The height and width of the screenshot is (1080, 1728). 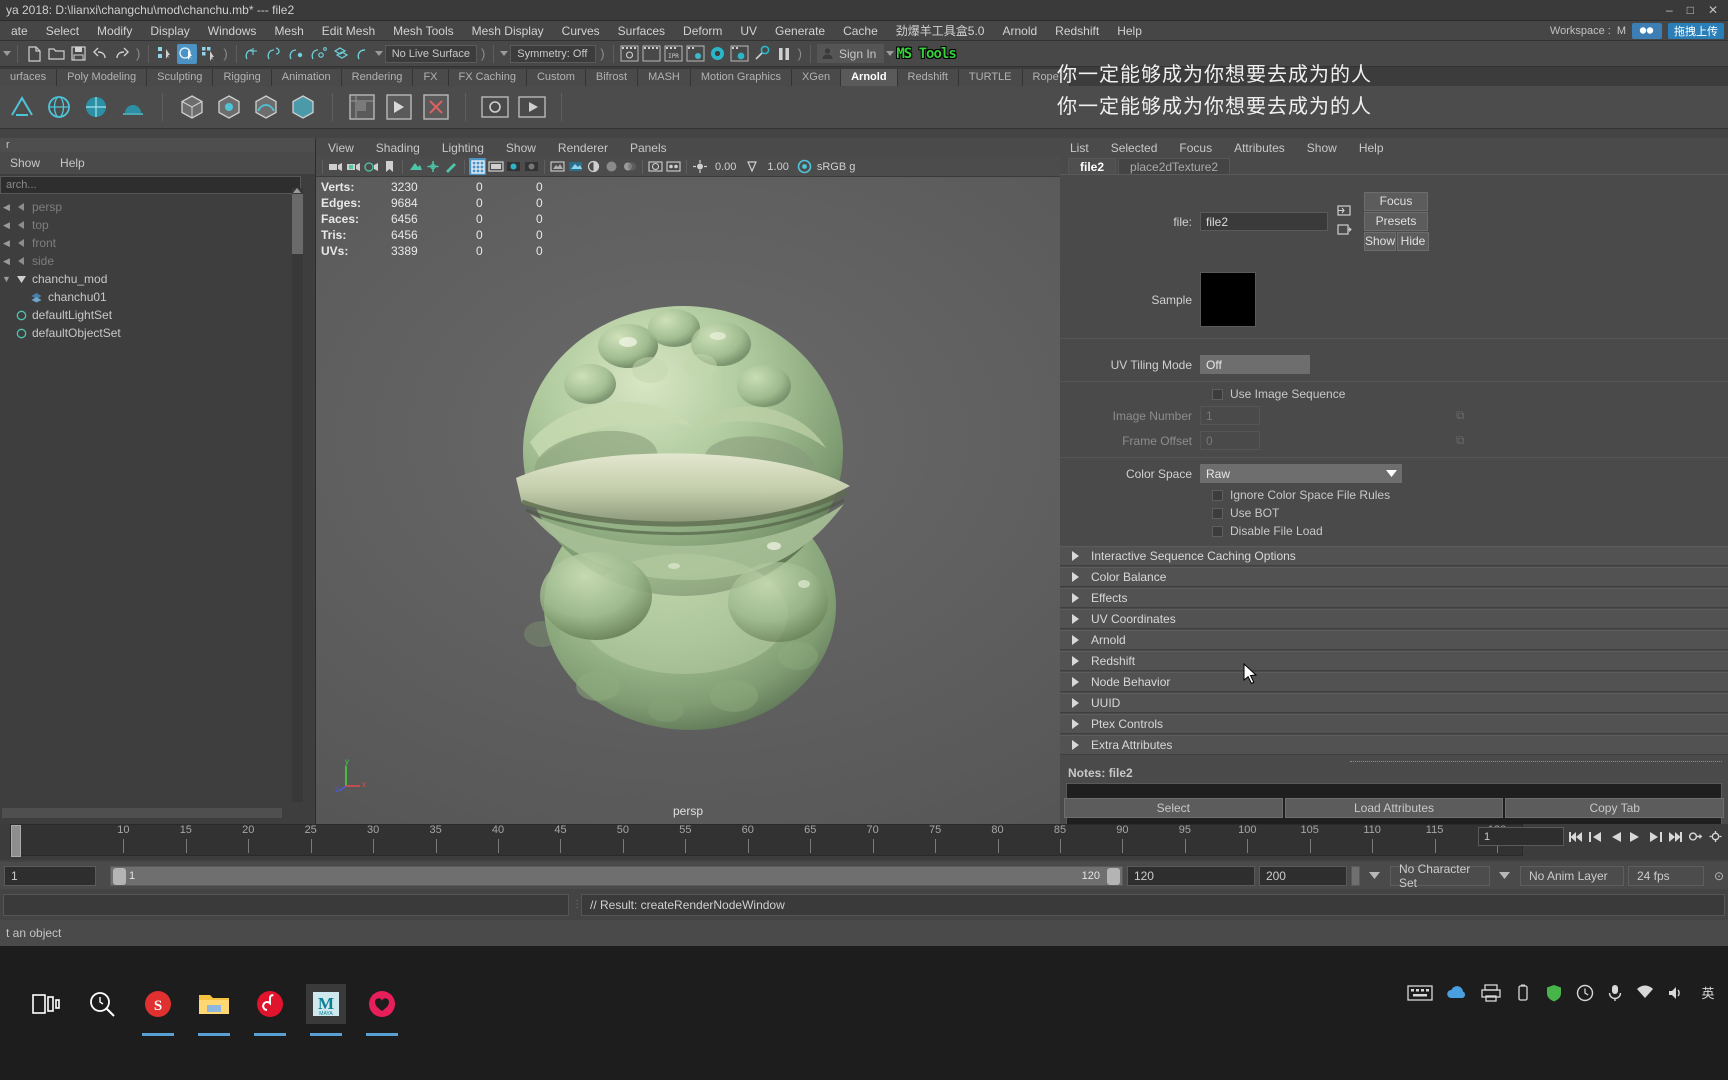 What do you see at coordinates (1264, 221) in the screenshot?
I see `file-name-input: file2` at bounding box center [1264, 221].